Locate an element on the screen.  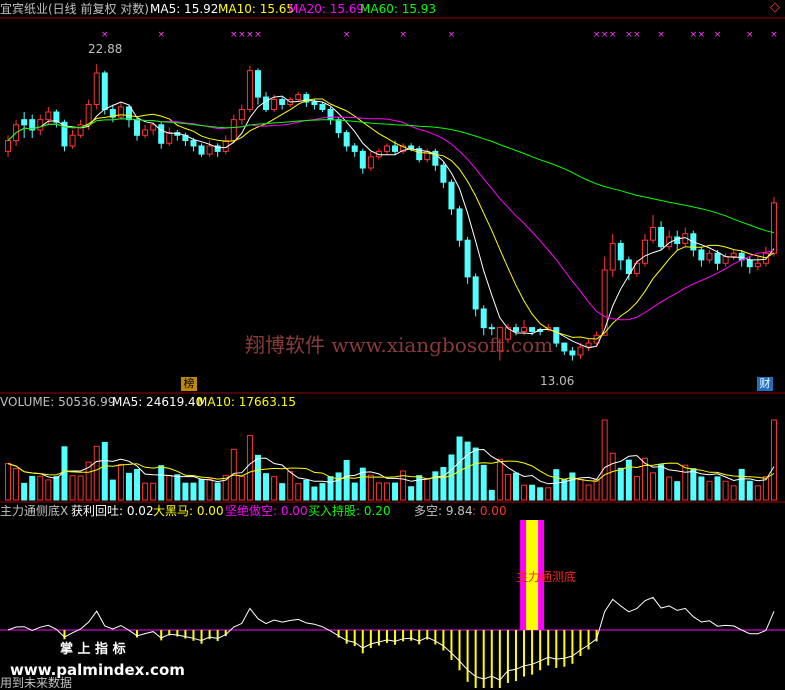
watermark-future: 用到未来数据 is located at coordinates (36, 683).